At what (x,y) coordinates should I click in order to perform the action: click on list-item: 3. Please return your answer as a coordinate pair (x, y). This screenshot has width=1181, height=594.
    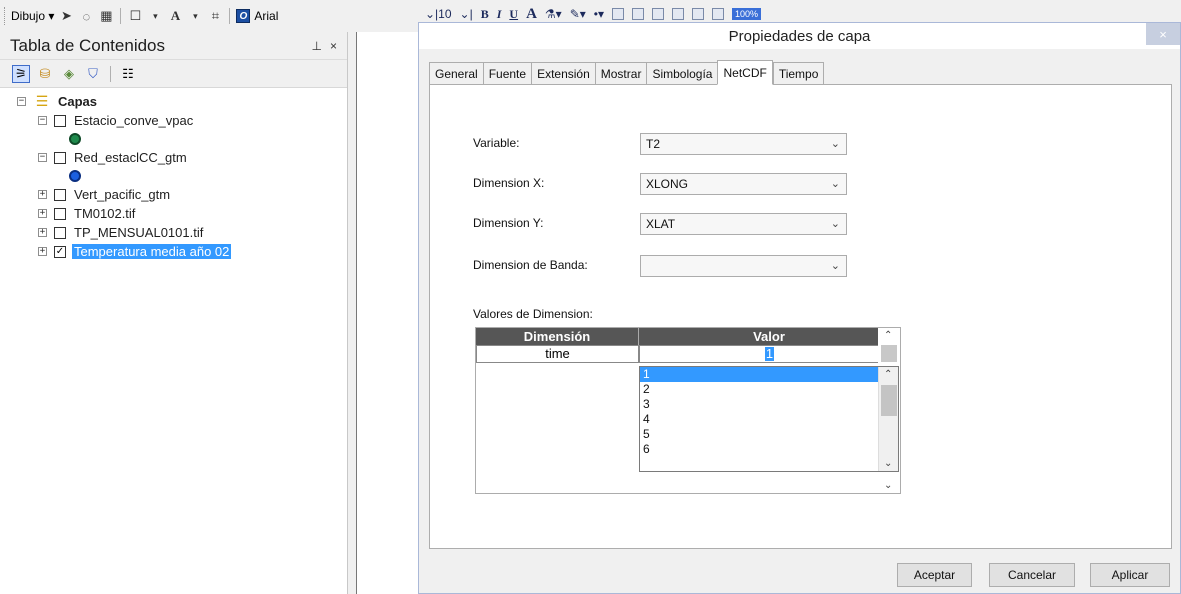
    Looking at the image, I should click on (759, 404).